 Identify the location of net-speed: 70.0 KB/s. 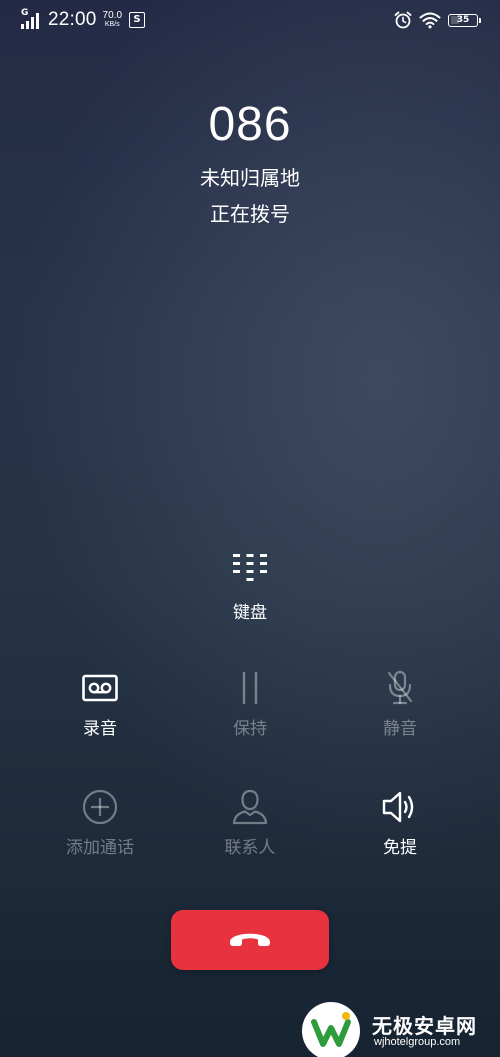
(112, 20).